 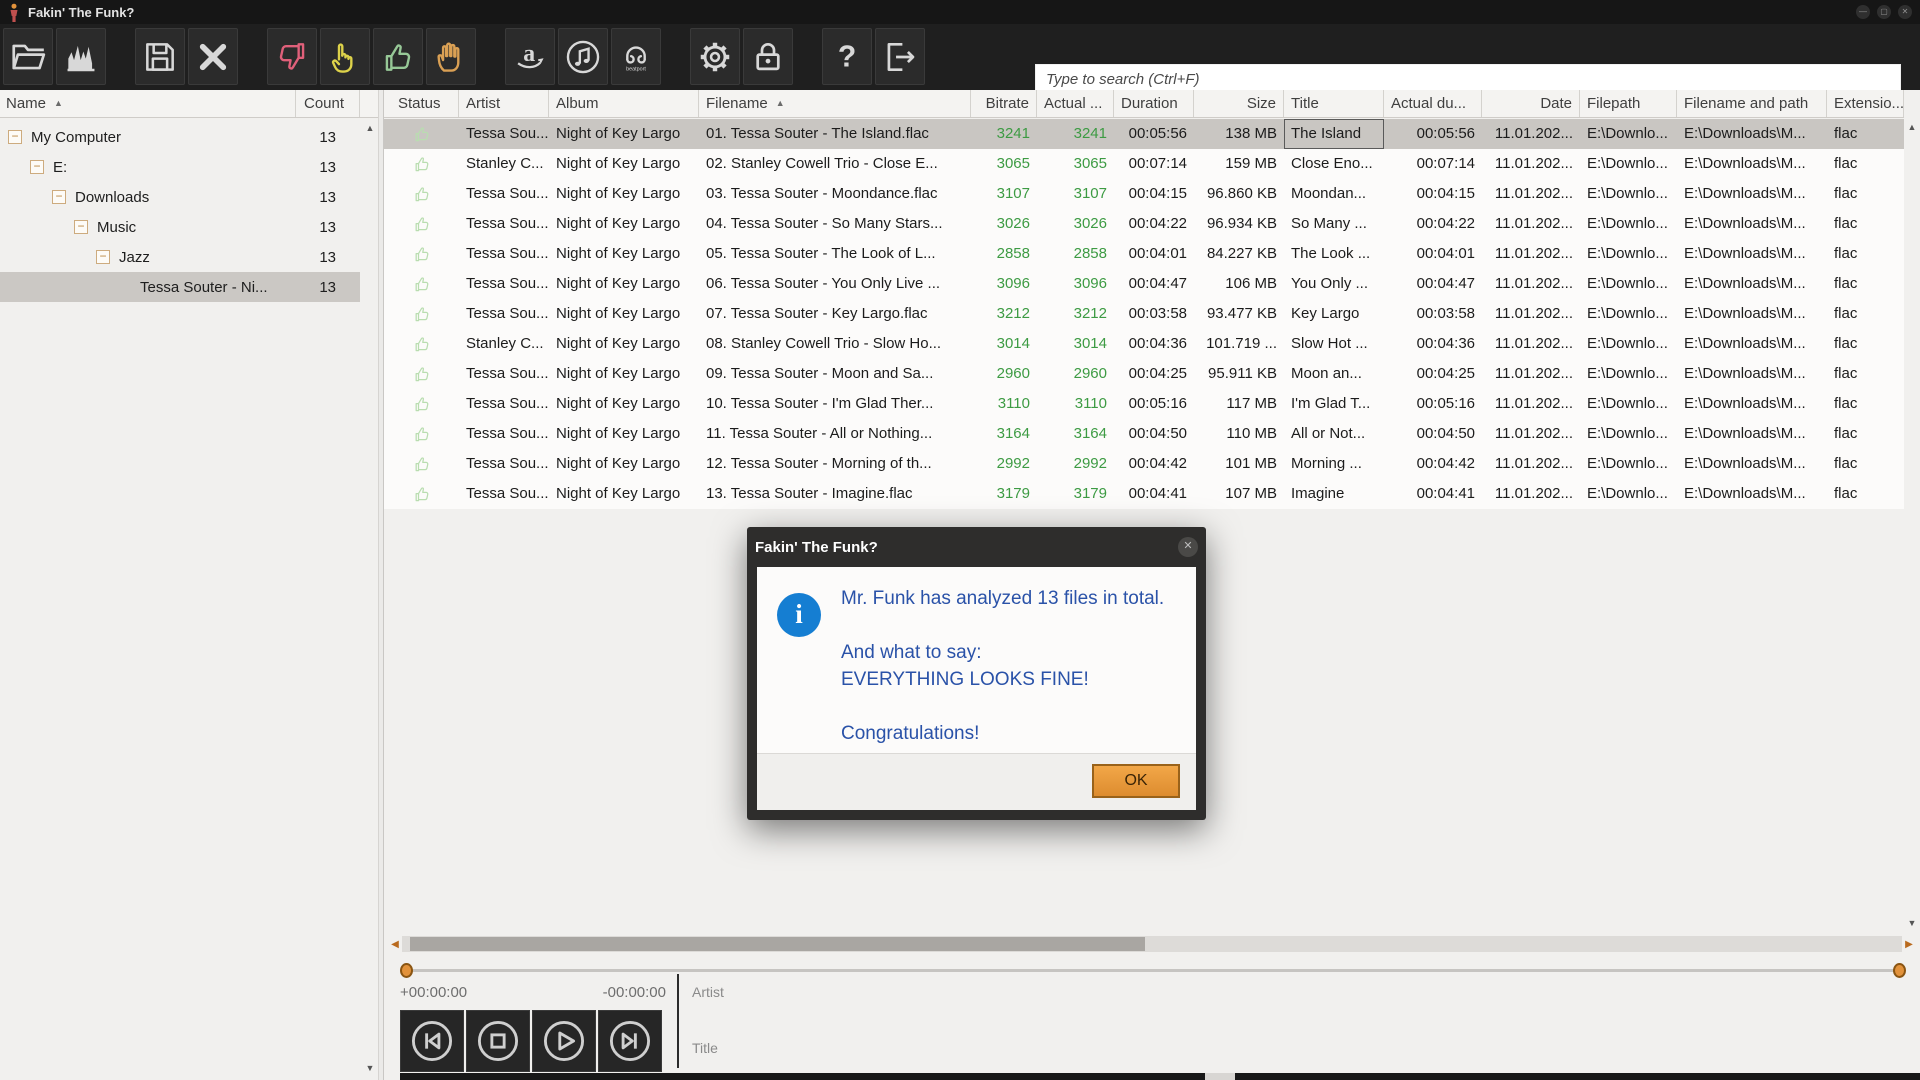 I want to click on header-duration: Duration, so click(x=1154, y=103).